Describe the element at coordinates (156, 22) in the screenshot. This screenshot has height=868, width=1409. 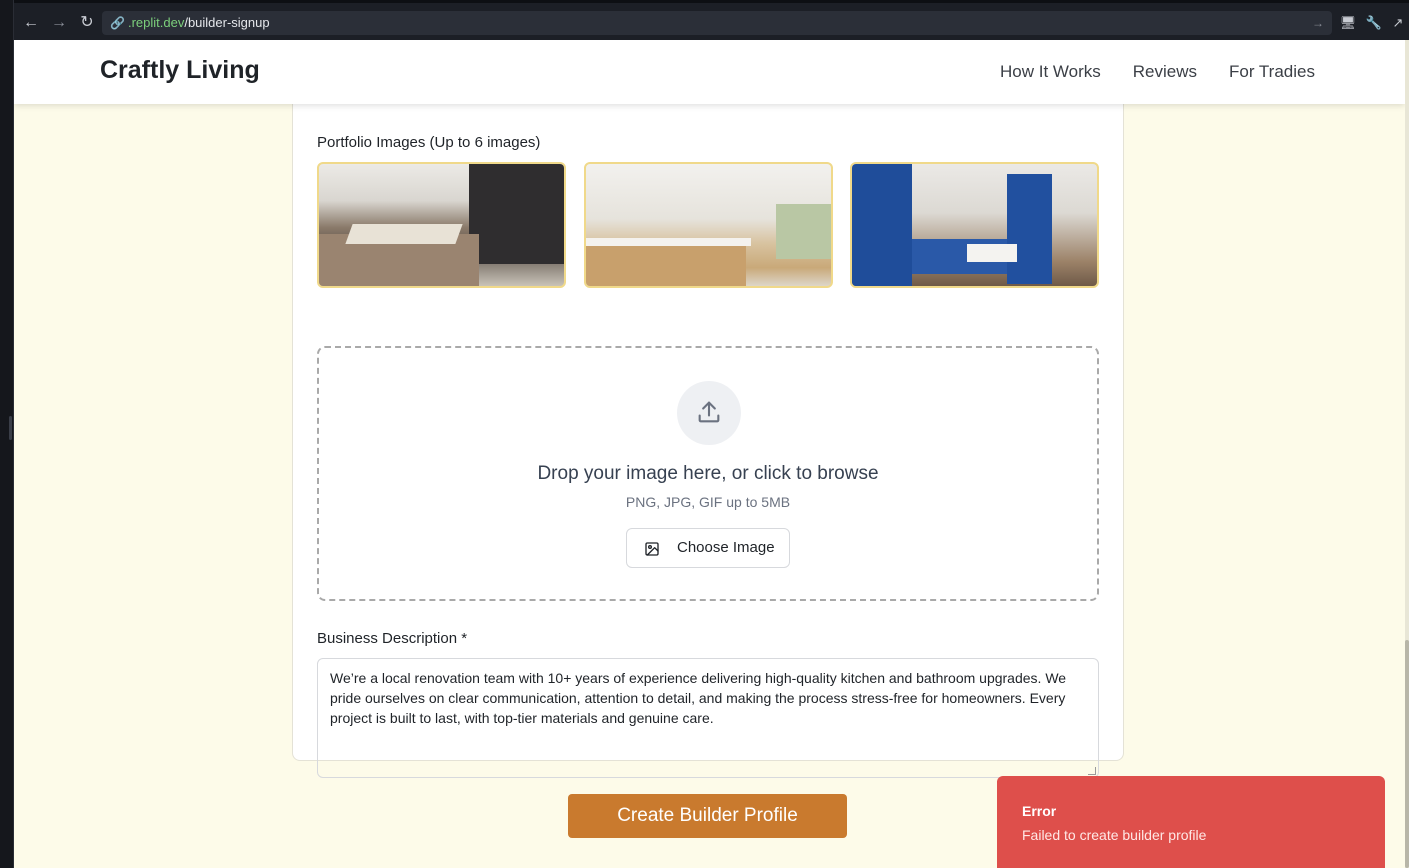
I see `url-domain: .replit.dev` at that location.